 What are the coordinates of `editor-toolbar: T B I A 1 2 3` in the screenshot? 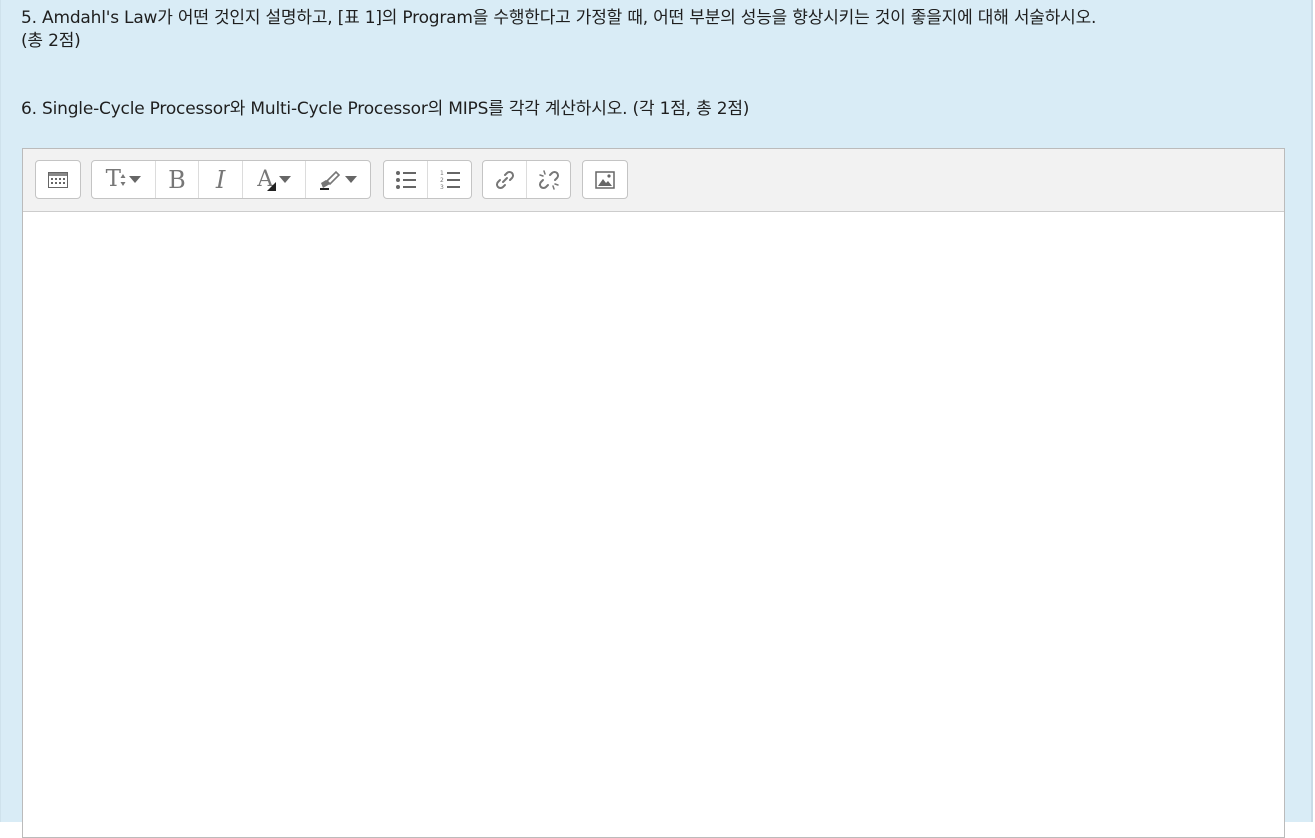 It's located at (653, 180).